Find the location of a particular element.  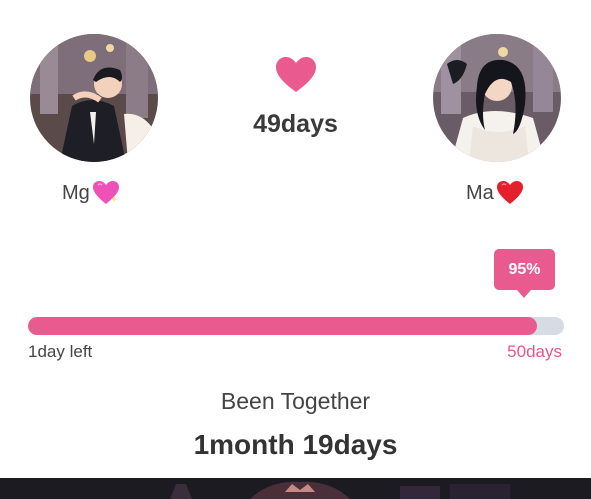

pink-sparkling-heart-icon is located at coordinates (106, 193).